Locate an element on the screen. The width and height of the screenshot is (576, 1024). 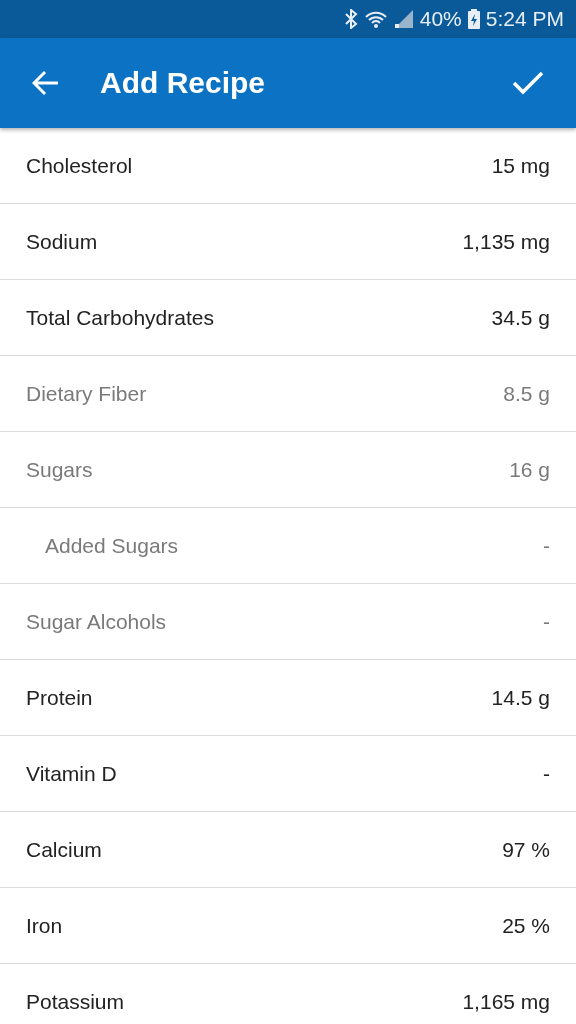
clock-time: 5:24 PM is located at coordinates (524, 19).